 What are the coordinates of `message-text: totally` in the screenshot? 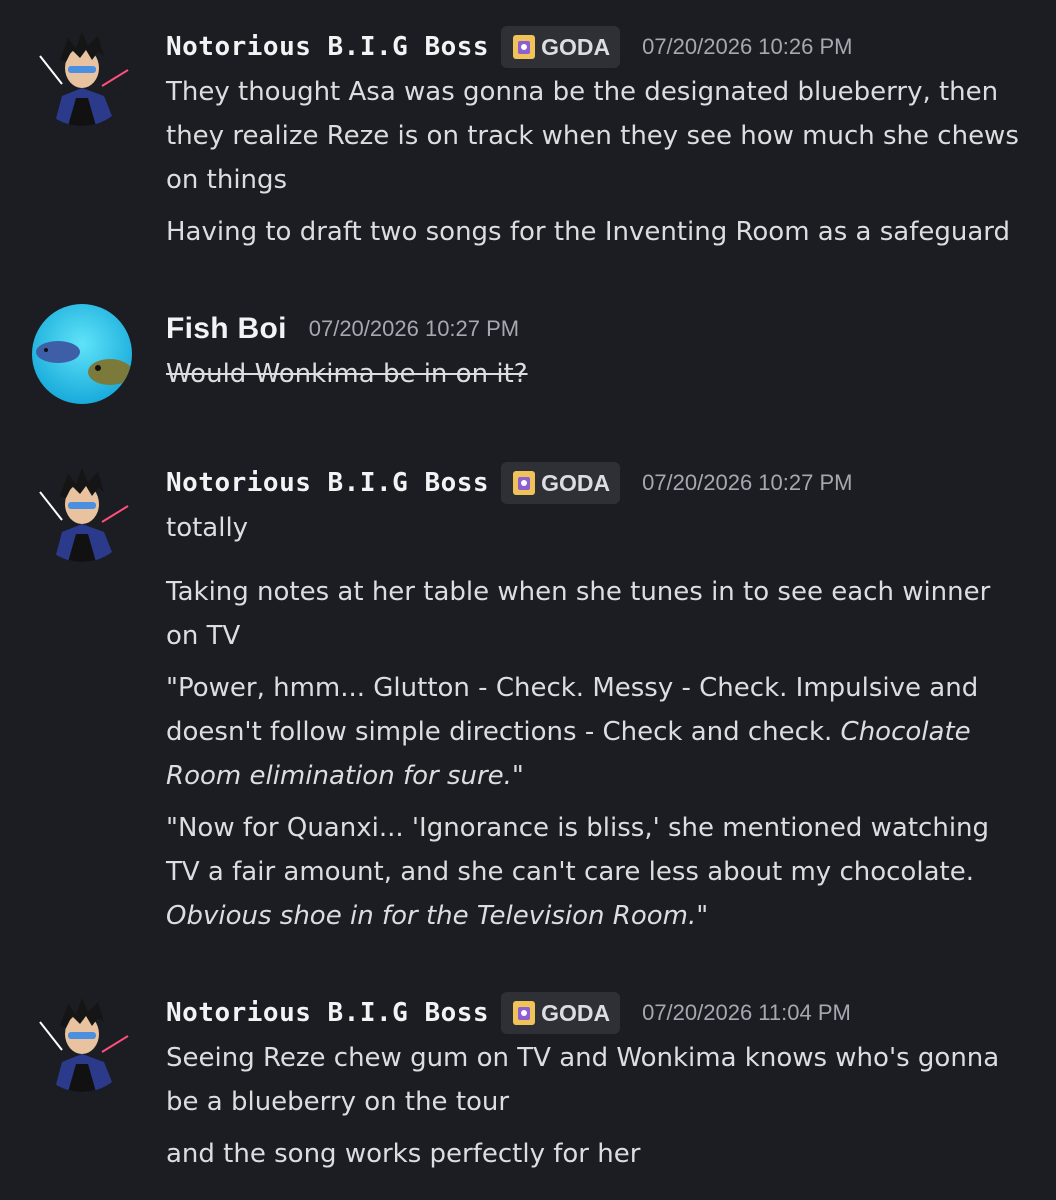 It's located at (207, 528).